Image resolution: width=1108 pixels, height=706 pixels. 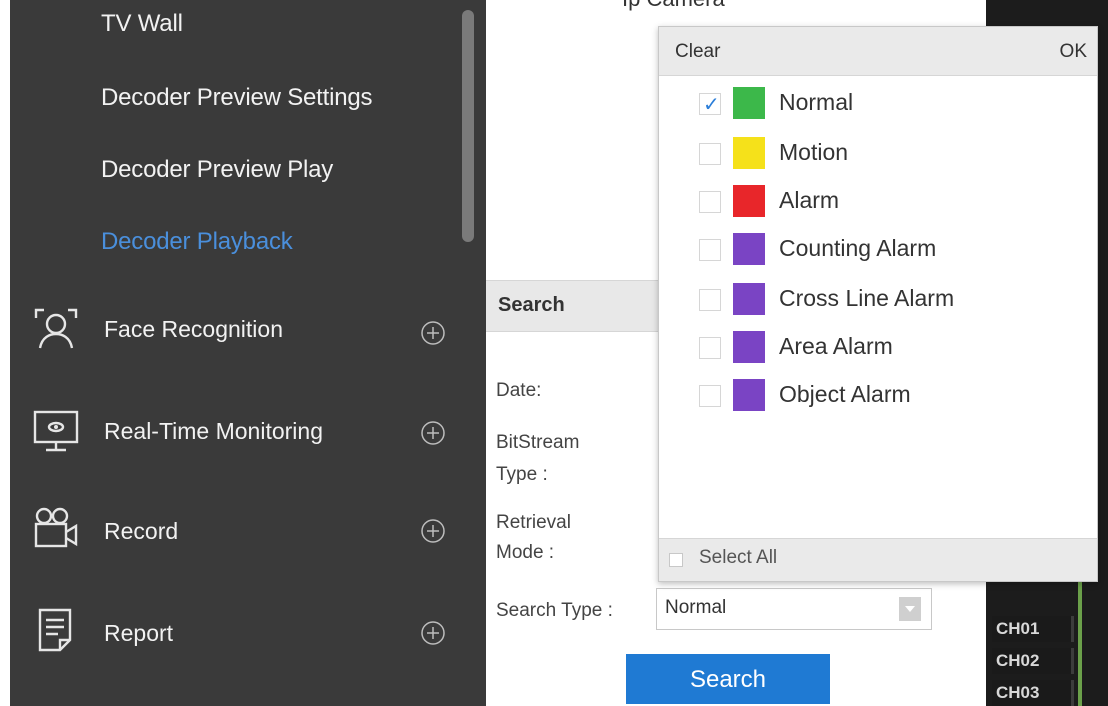 I want to click on dropdown-header: Clear OK, so click(x=878, y=51).